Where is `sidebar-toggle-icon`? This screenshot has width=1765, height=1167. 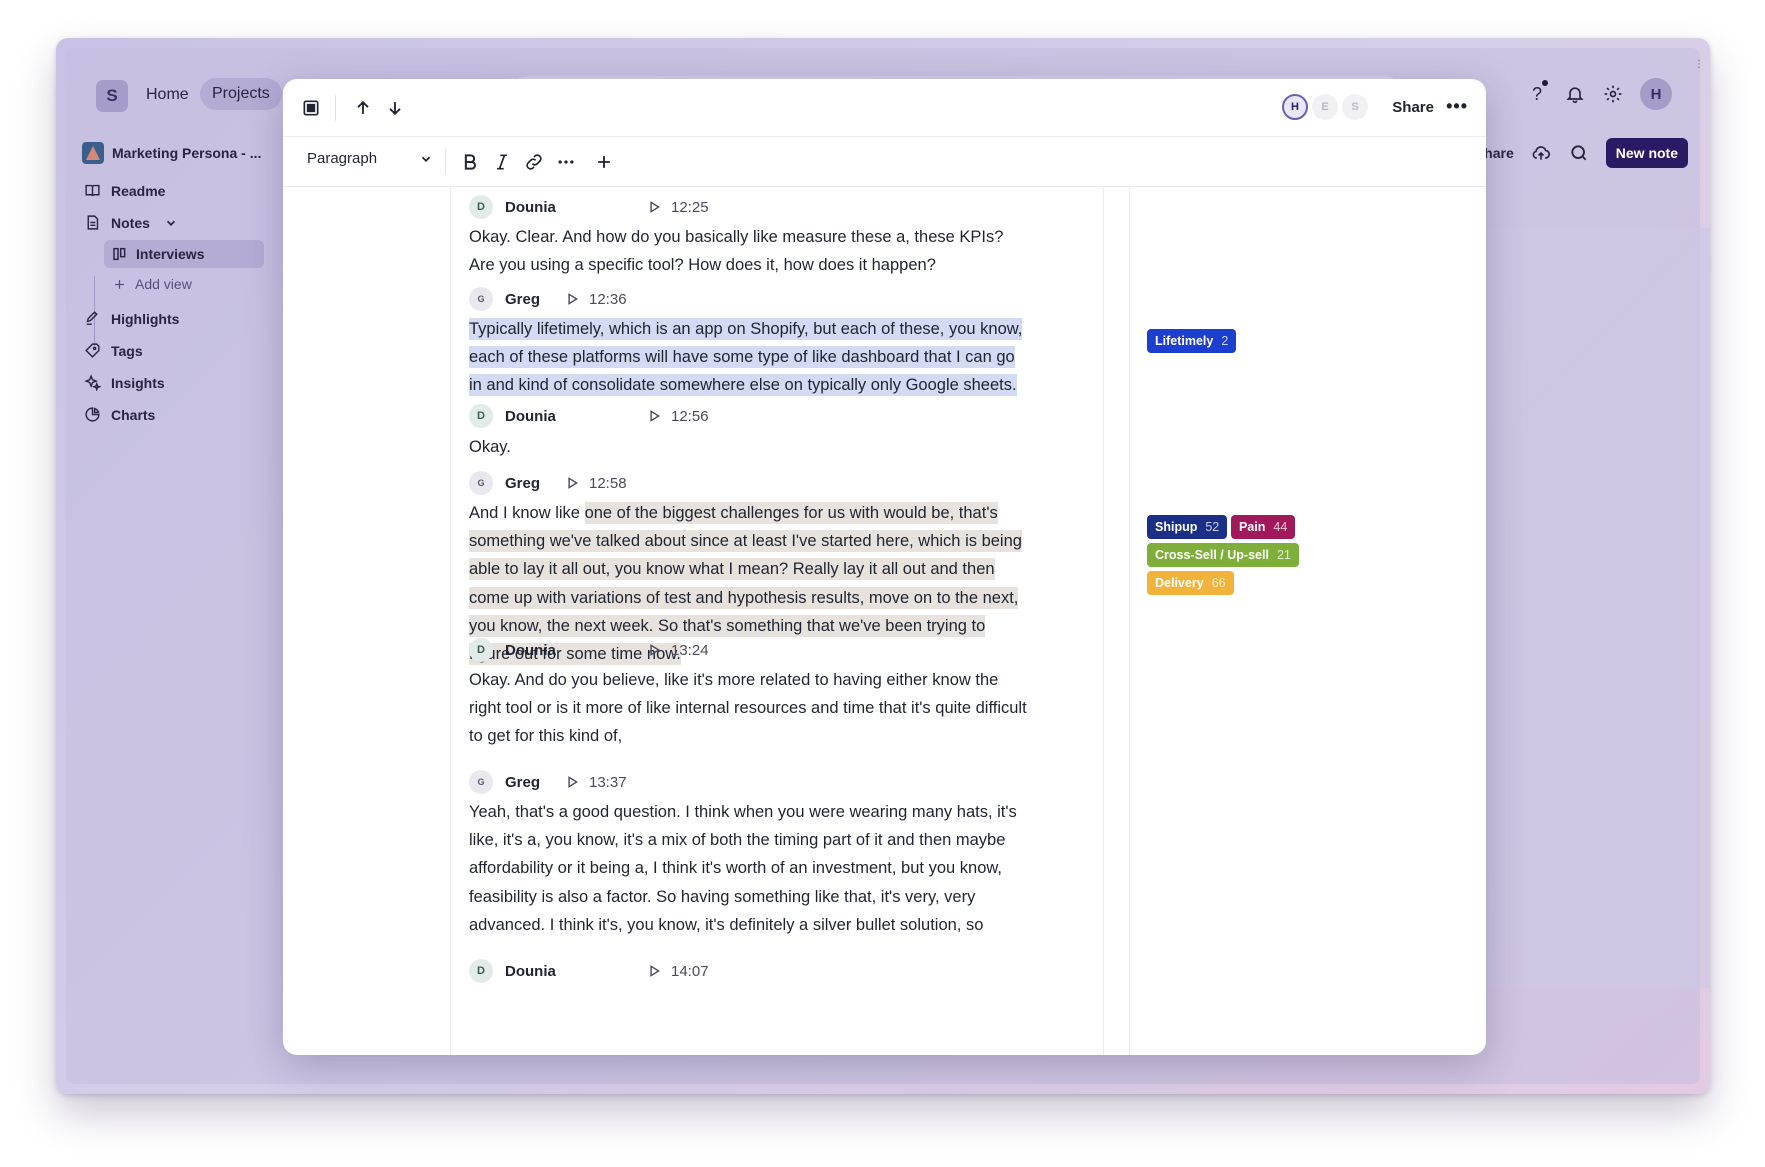
sidebar-toggle-icon is located at coordinates (311, 108).